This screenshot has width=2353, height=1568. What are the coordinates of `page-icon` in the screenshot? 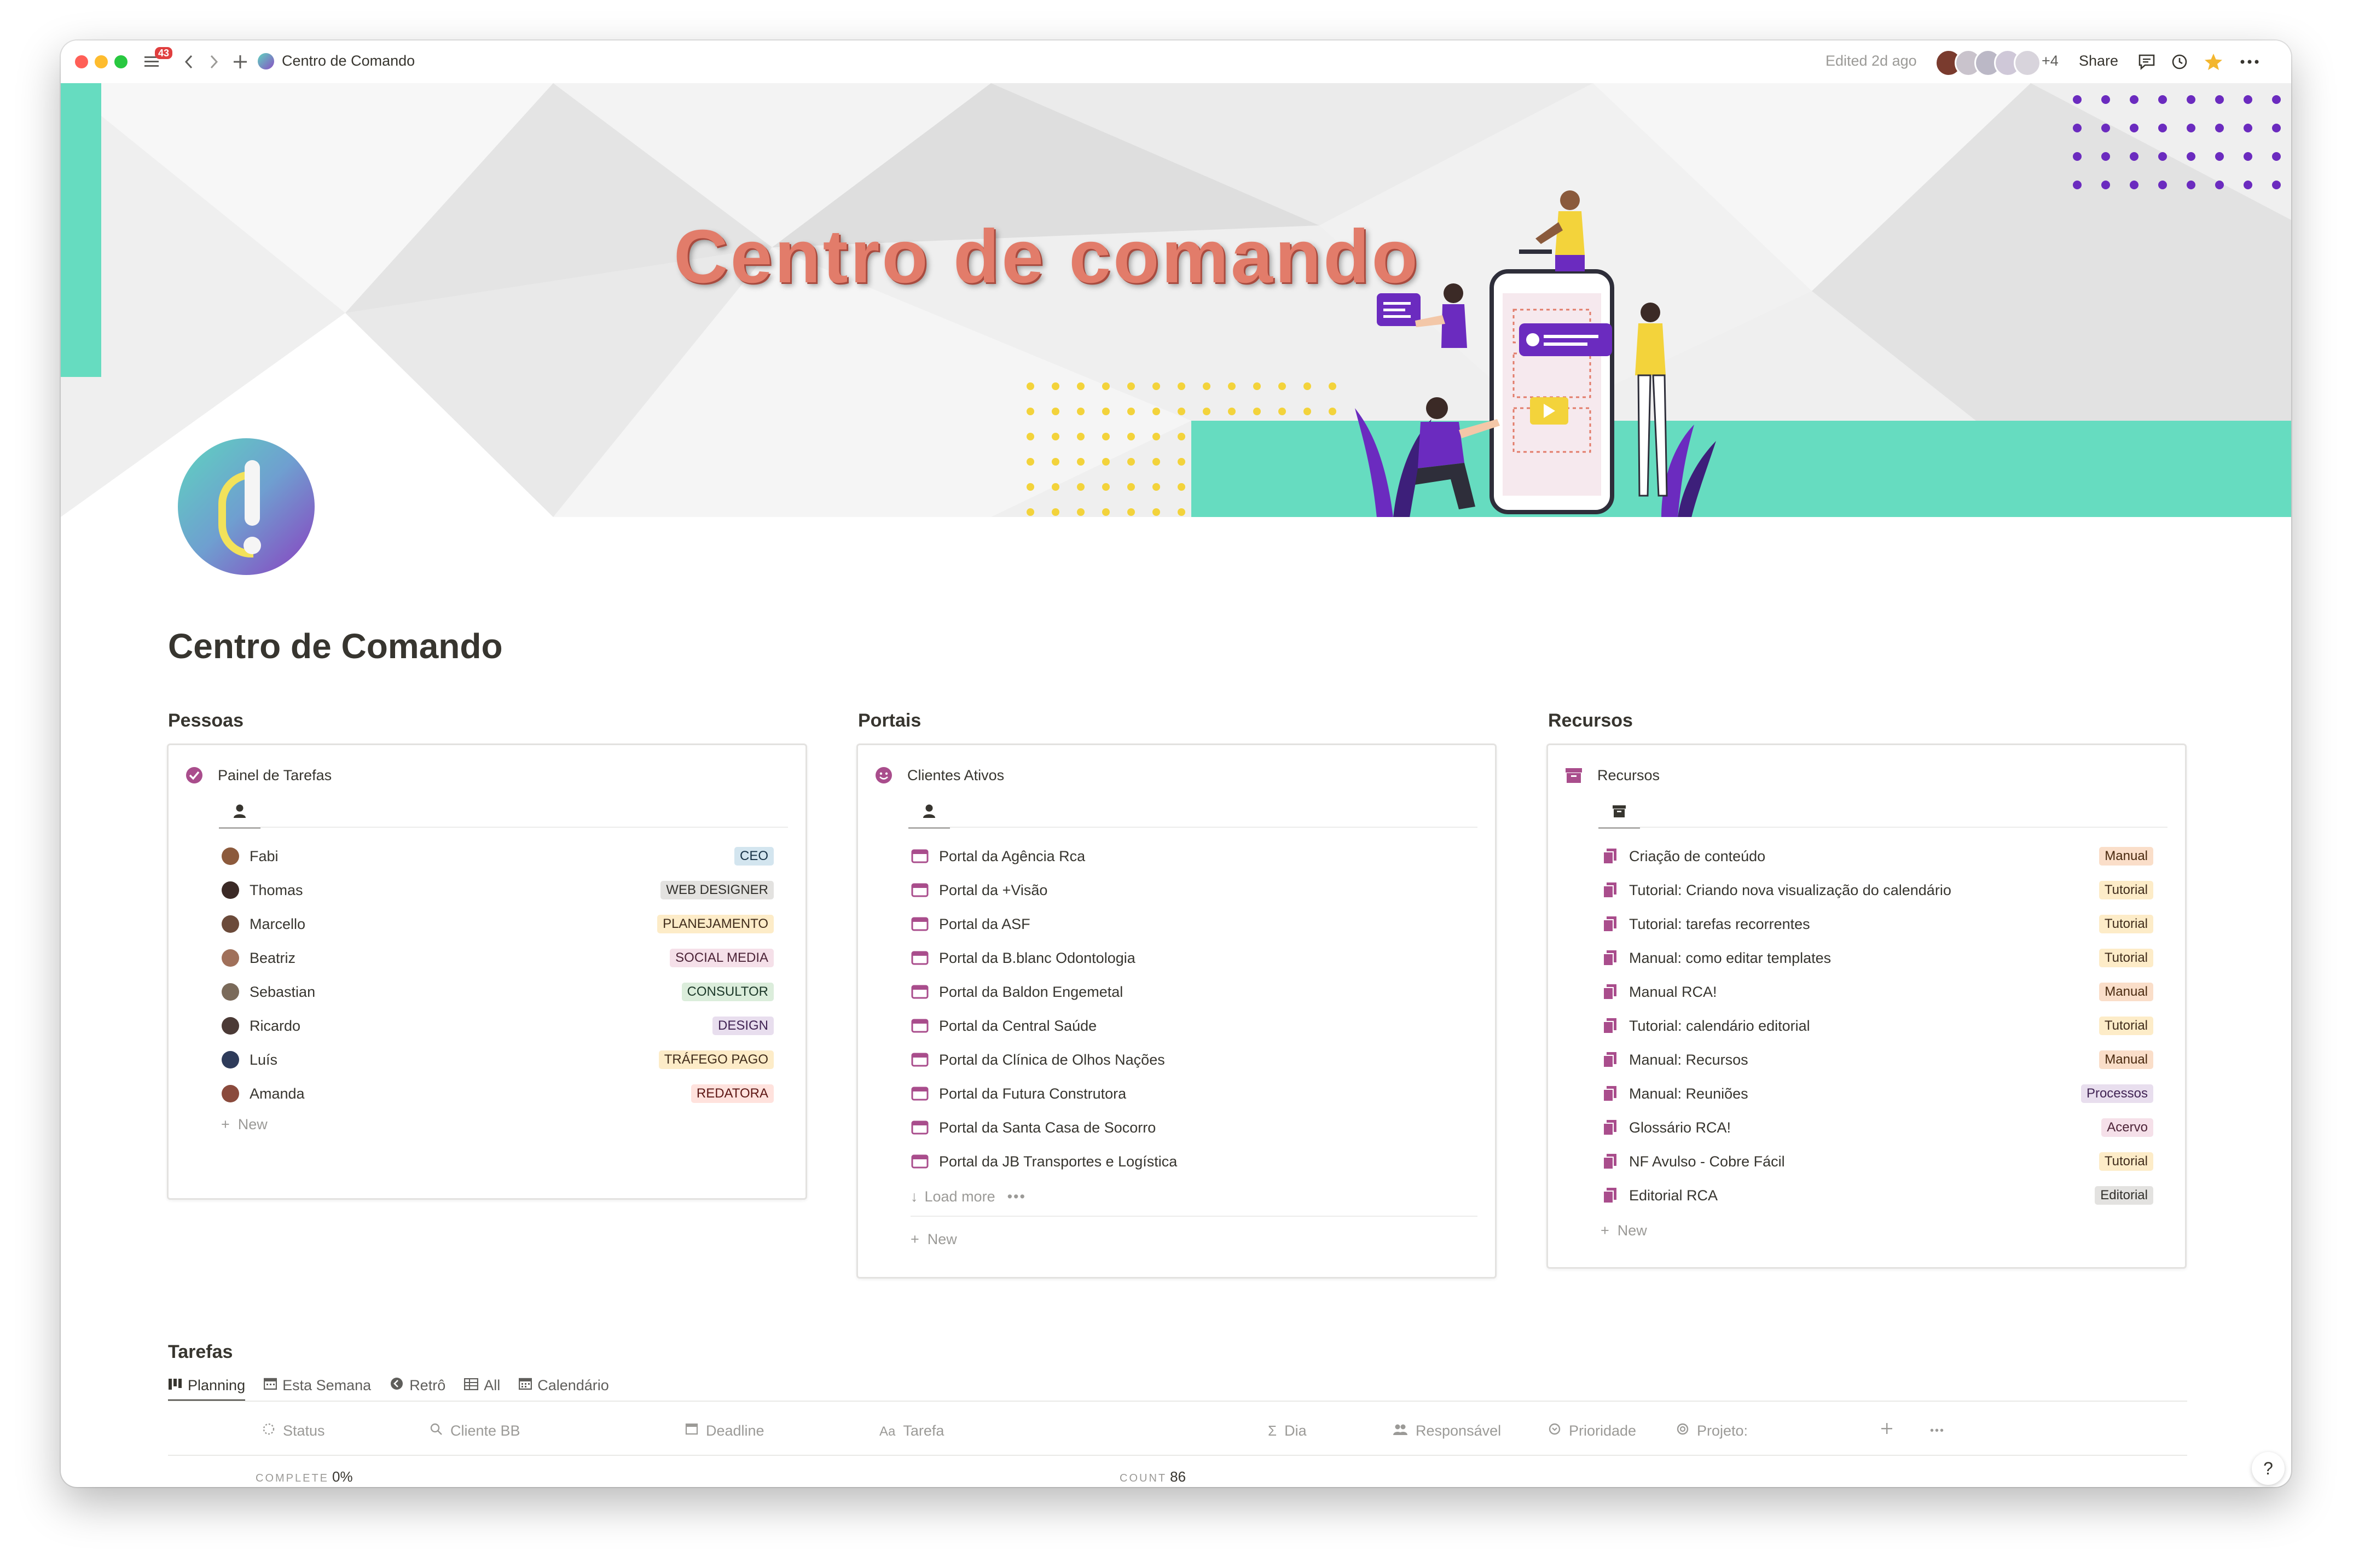 It's located at (247, 506).